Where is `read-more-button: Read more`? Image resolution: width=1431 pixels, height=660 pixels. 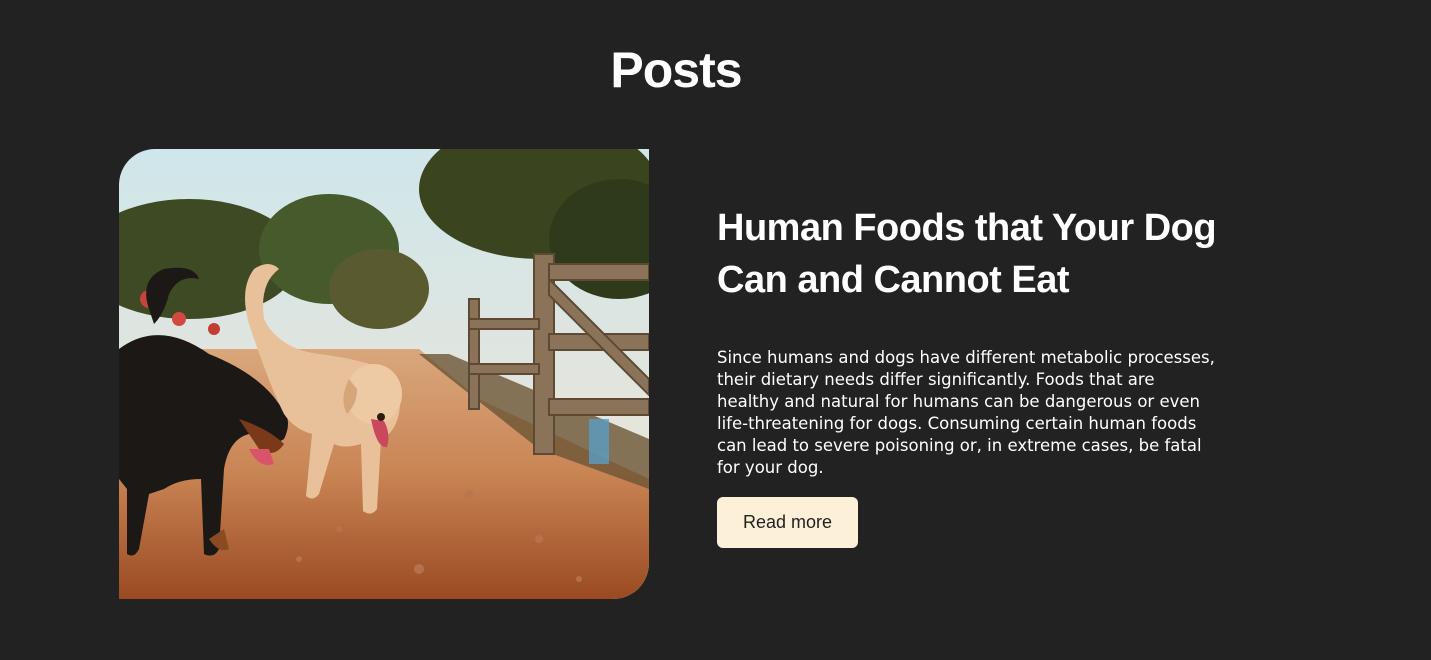 read-more-button: Read more is located at coordinates (787, 522).